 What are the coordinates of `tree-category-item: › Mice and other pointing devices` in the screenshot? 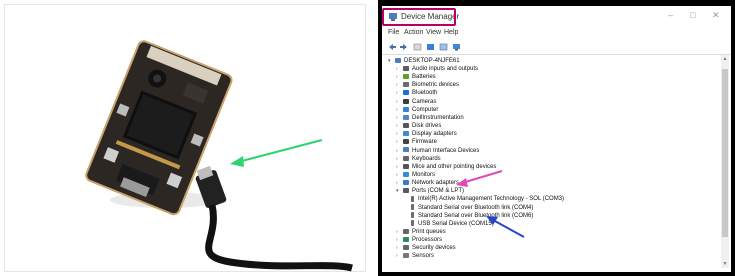 It's located at (446, 167).